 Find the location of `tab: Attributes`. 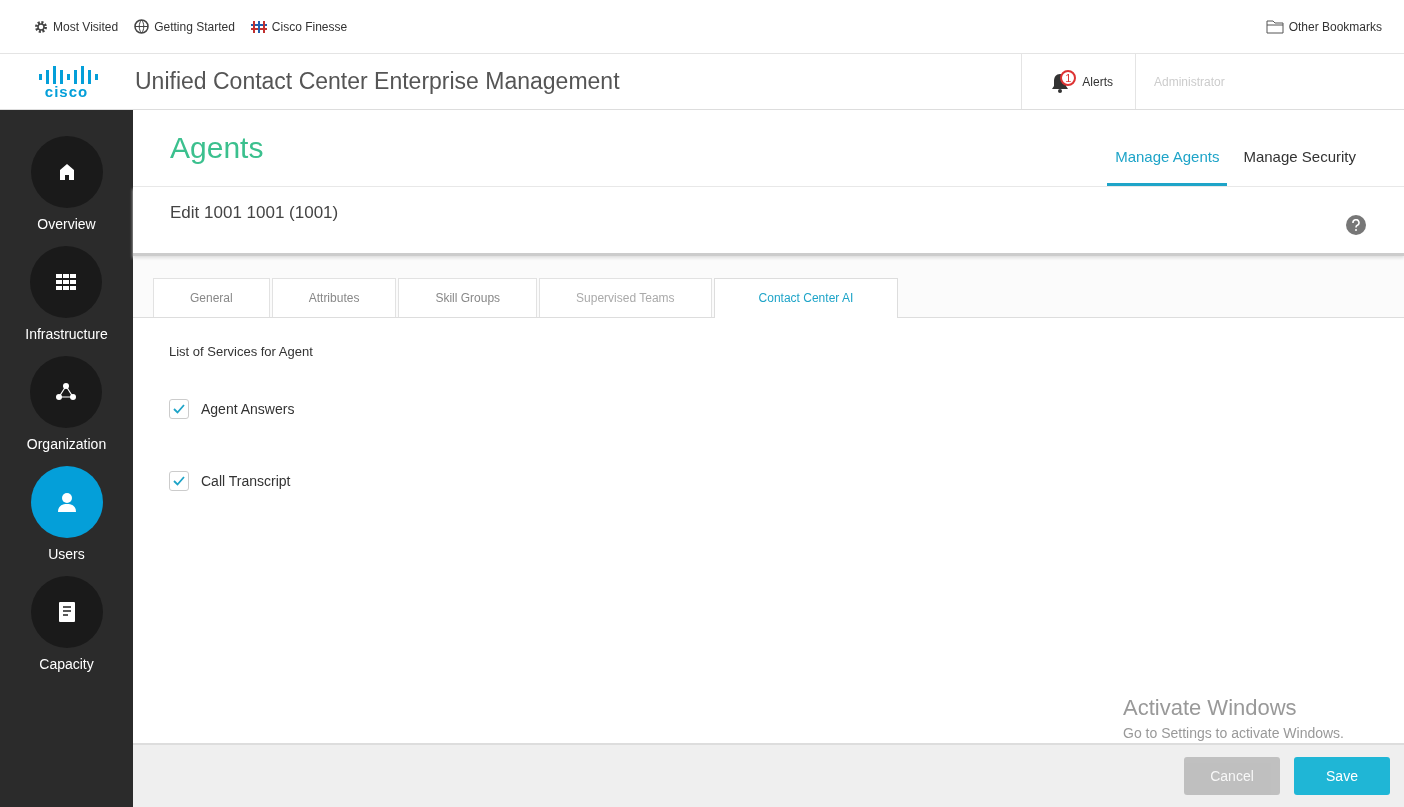

tab: Attributes is located at coordinates (334, 297).